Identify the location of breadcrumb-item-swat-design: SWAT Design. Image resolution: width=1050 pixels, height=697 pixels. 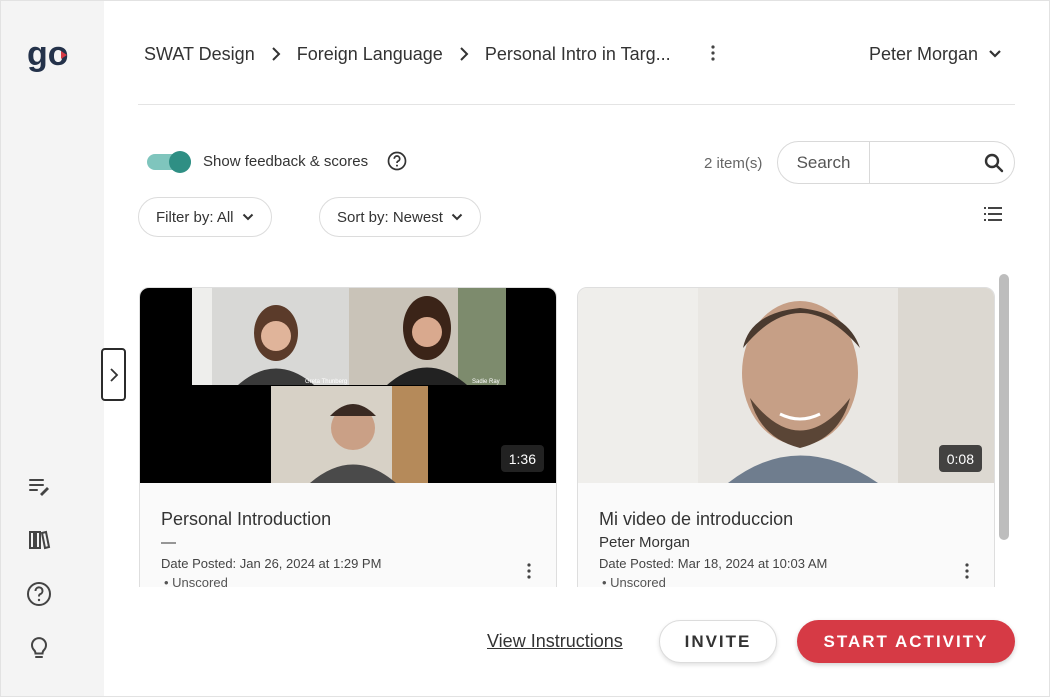
(199, 54).